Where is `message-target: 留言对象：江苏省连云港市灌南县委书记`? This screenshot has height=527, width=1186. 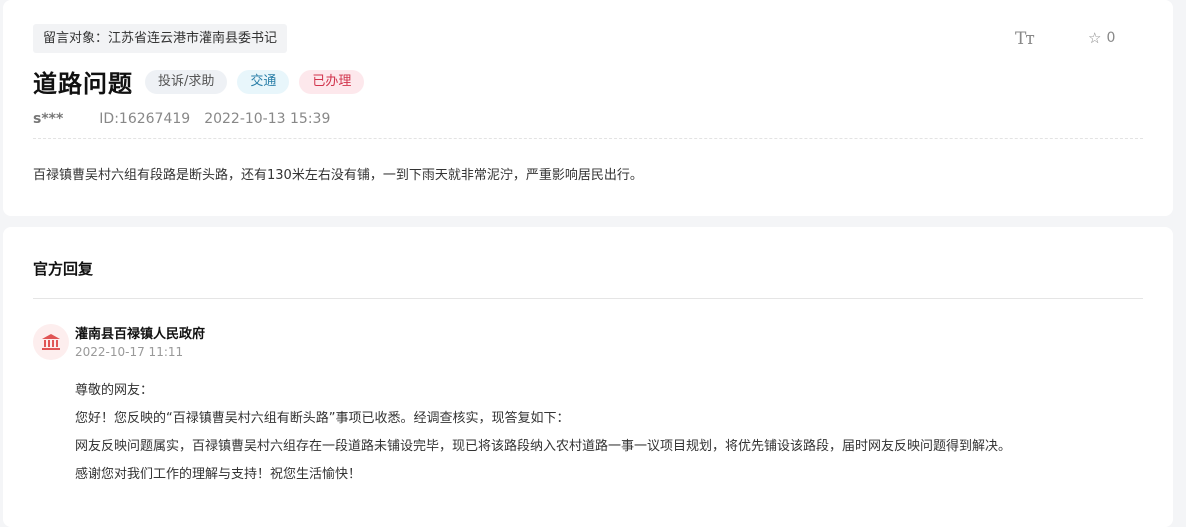
message-target: 留言对象：江苏省连云港市灌南县委书记 is located at coordinates (160, 38).